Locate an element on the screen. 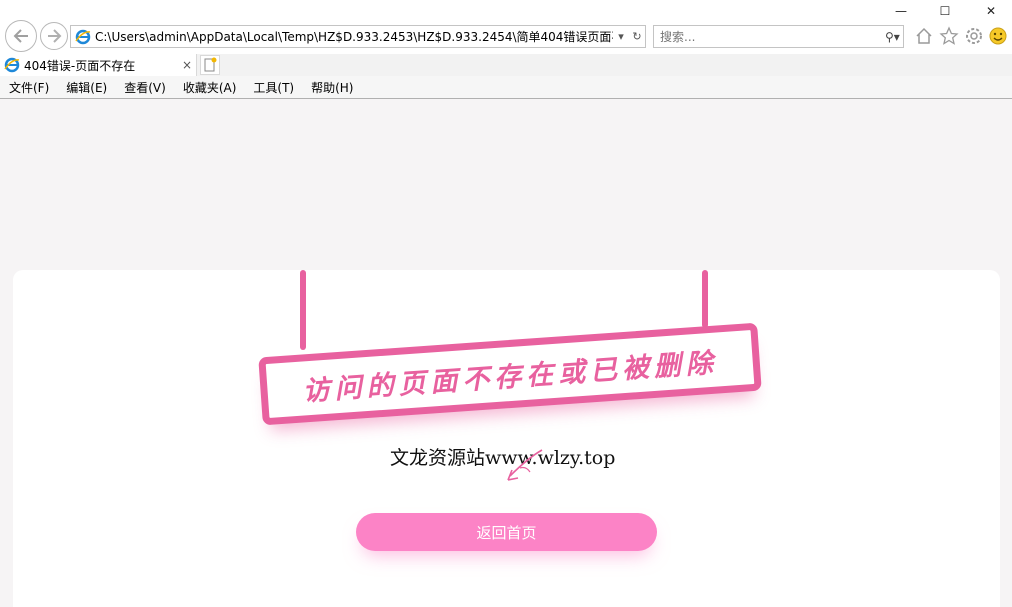 This screenshot has height=607, width=1012. menu-file: 文件(F) is located at coordinates (28, 87).